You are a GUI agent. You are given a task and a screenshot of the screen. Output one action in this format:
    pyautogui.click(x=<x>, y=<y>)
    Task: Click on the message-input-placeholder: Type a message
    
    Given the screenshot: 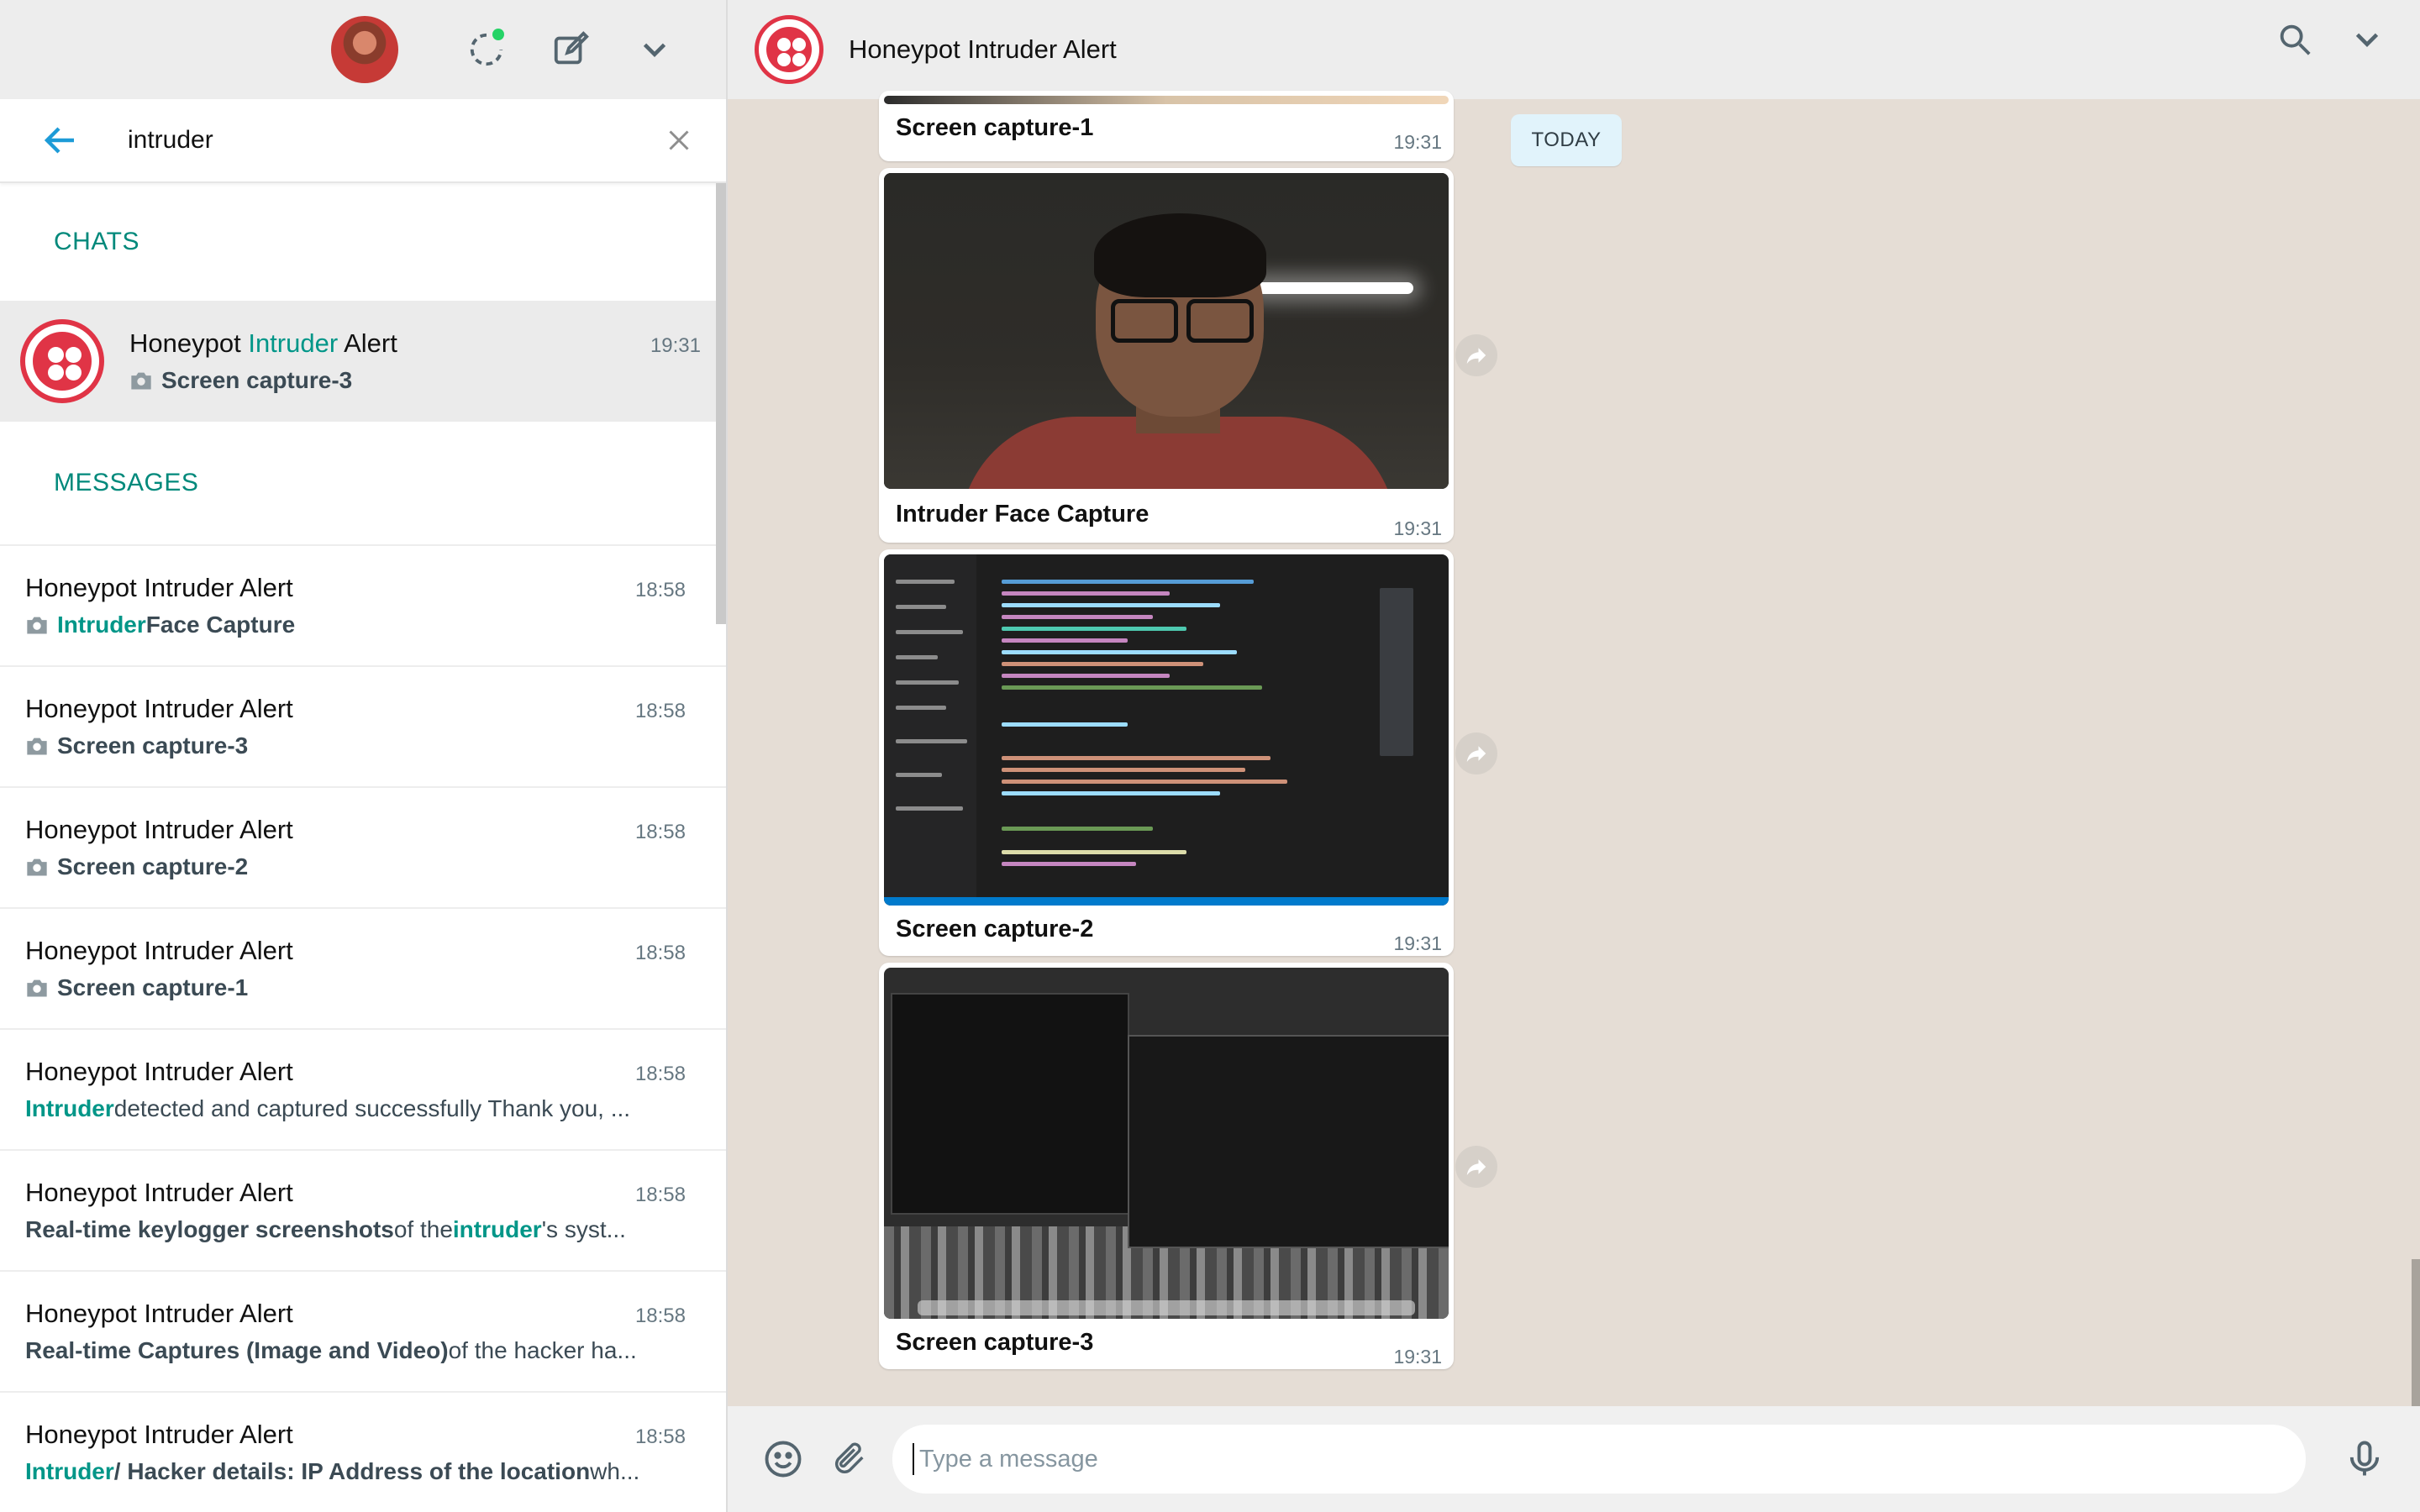 What is the action you would take?
    pyautogui.click(x=1008, y=1459)
    